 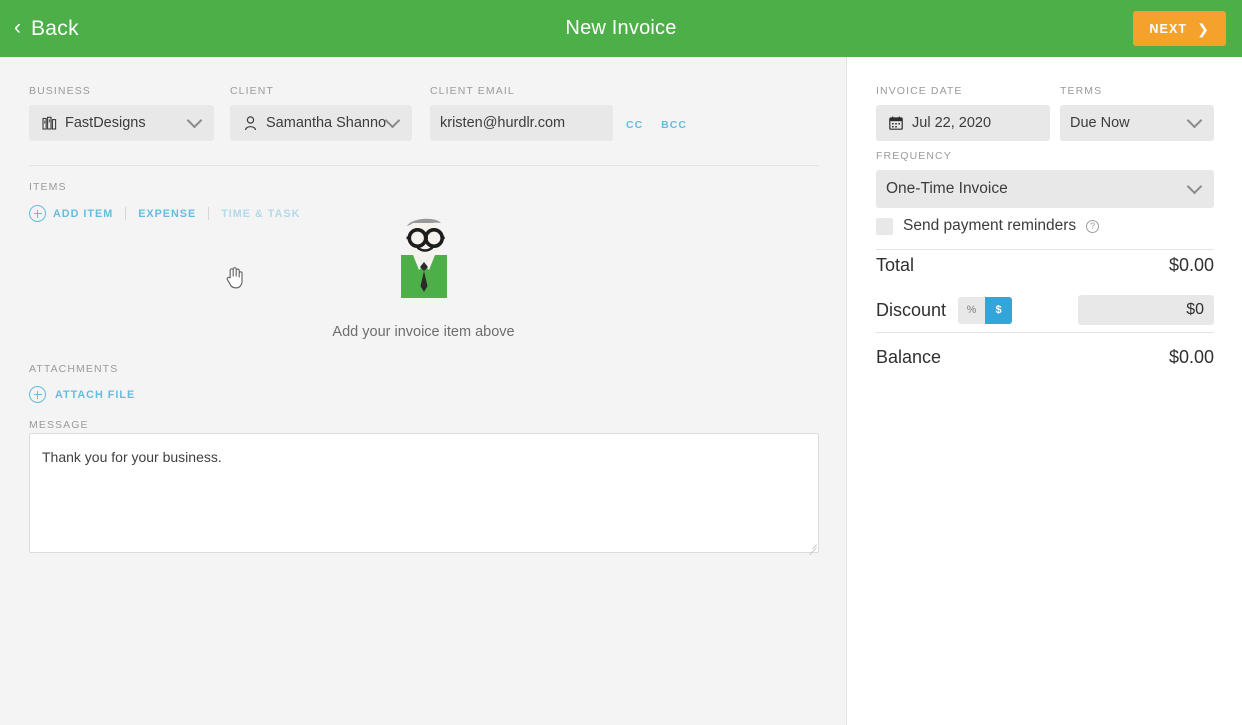 I want to click on client-select: Samantha Shannon, so click(x=321, y=123).